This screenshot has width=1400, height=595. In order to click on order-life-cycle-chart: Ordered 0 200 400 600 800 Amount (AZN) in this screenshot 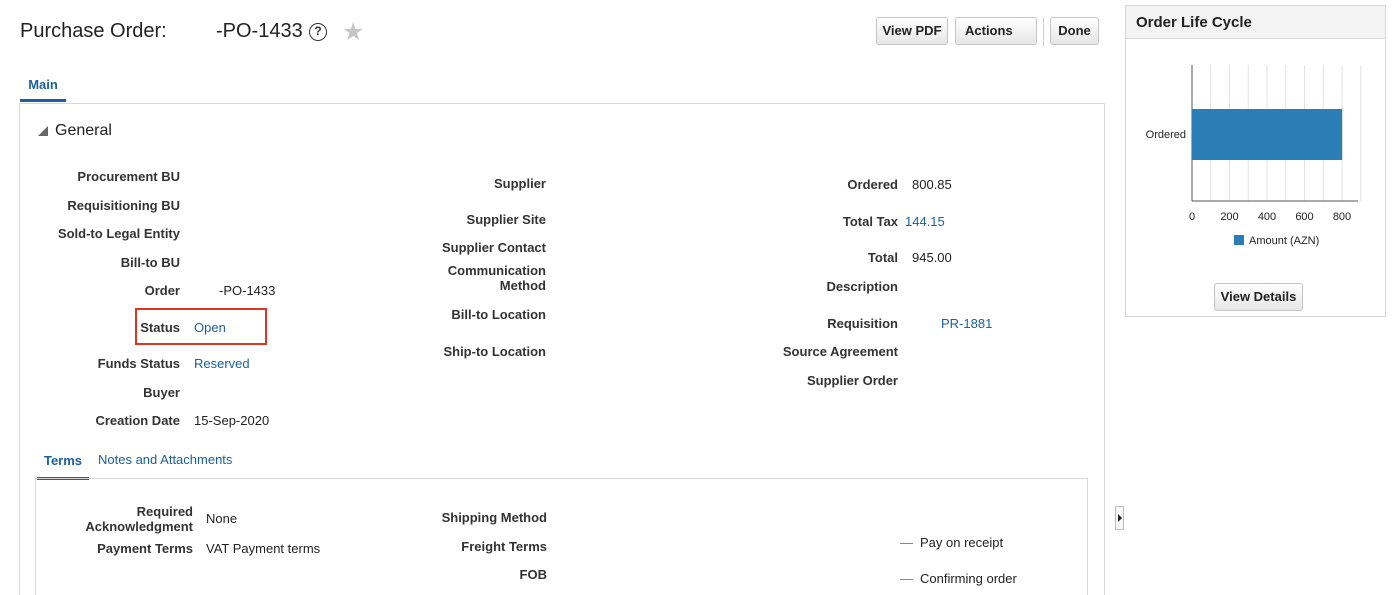, I will do `click(1254, 156)`.